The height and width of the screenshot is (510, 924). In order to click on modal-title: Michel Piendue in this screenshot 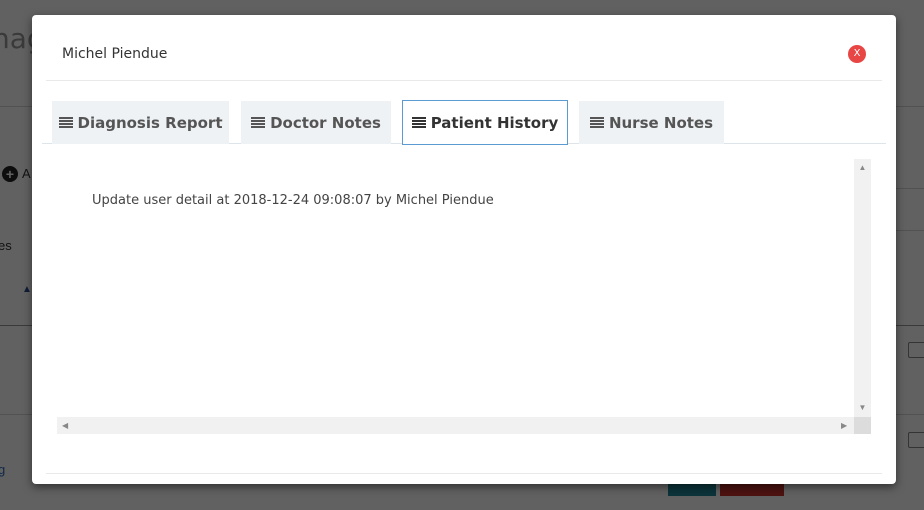, I will do `click(115, 54)`.